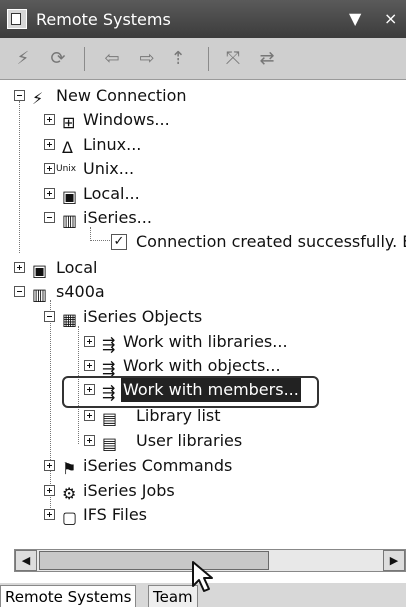 The height and width of the screenshot is (608, 406). What do you see at coordinates (390, 18) in the screenshot?
I see `close-button: ×` at bounding box center [390, 18].